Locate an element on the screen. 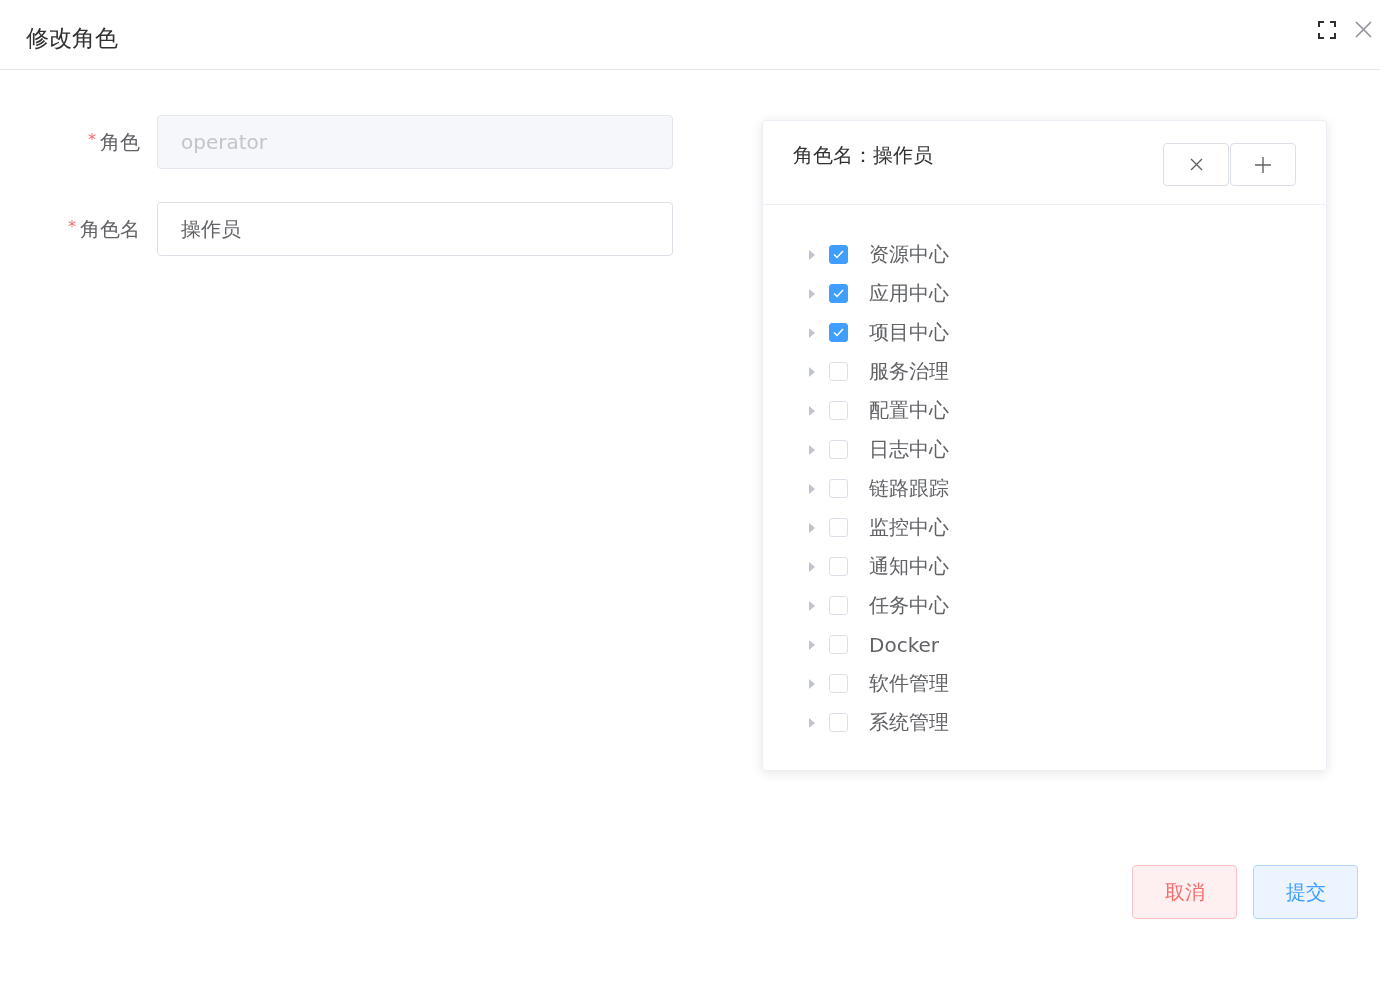 This screenshot has height=983, width=1380. tree-node-label: 任务中心 is located at coordinates (909, 605).